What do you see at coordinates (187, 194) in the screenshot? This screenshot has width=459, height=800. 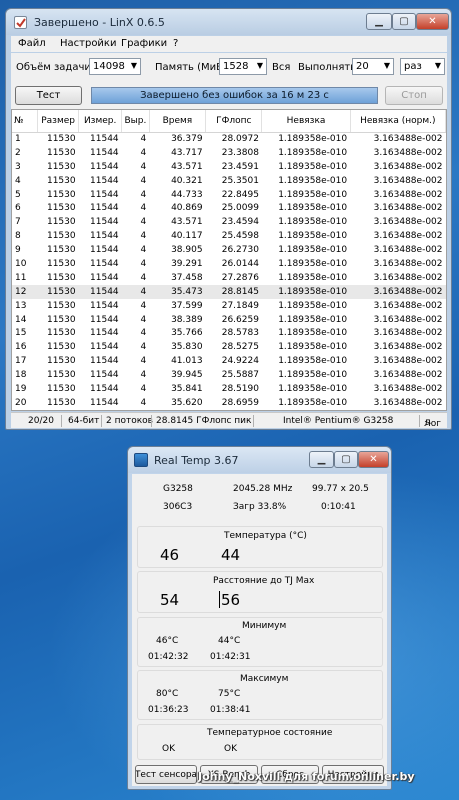 I see `table-cell: 44.733` at bounding box center [187, 194].